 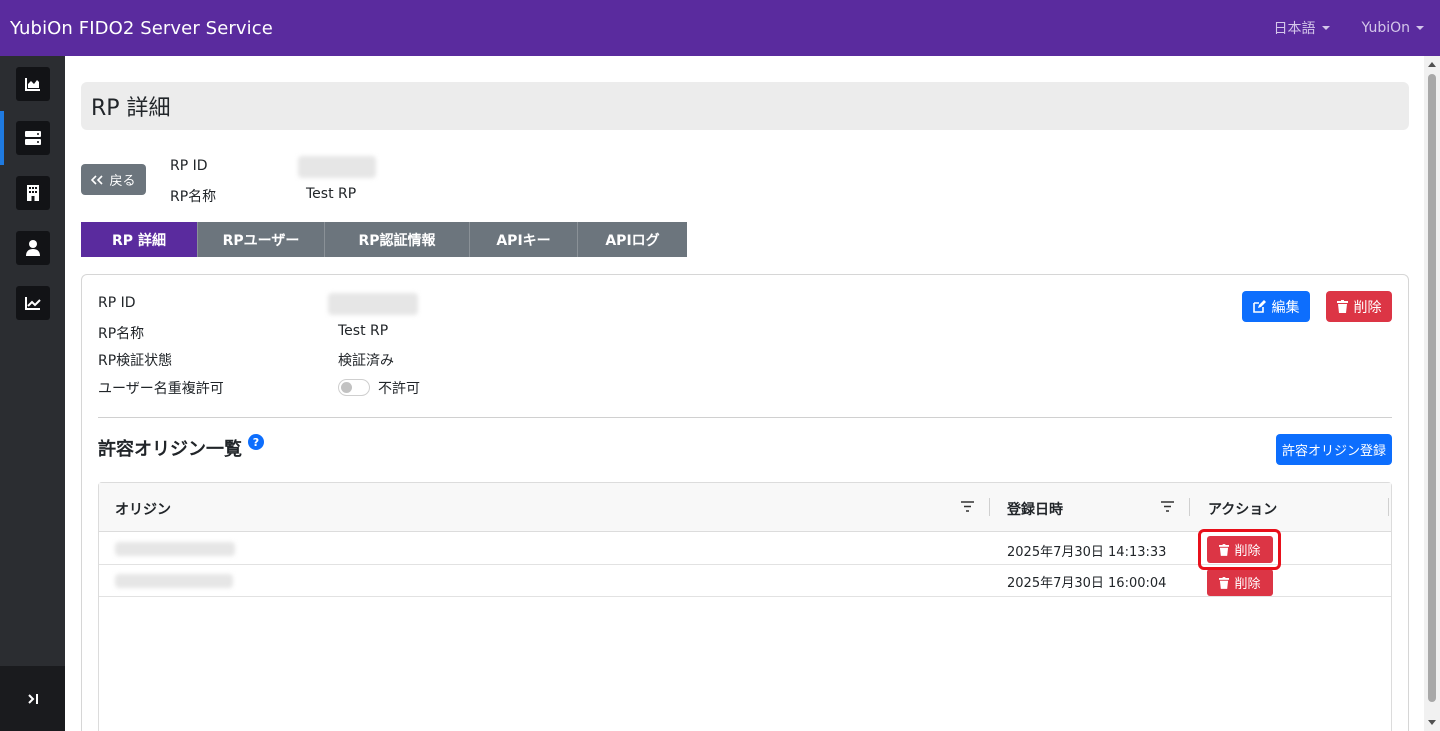 What do you see at coordinates (1334, 449) in the screenshot?
I see `register-origin-button: 許容オリジン登録` at bounding box center [1334, 449].